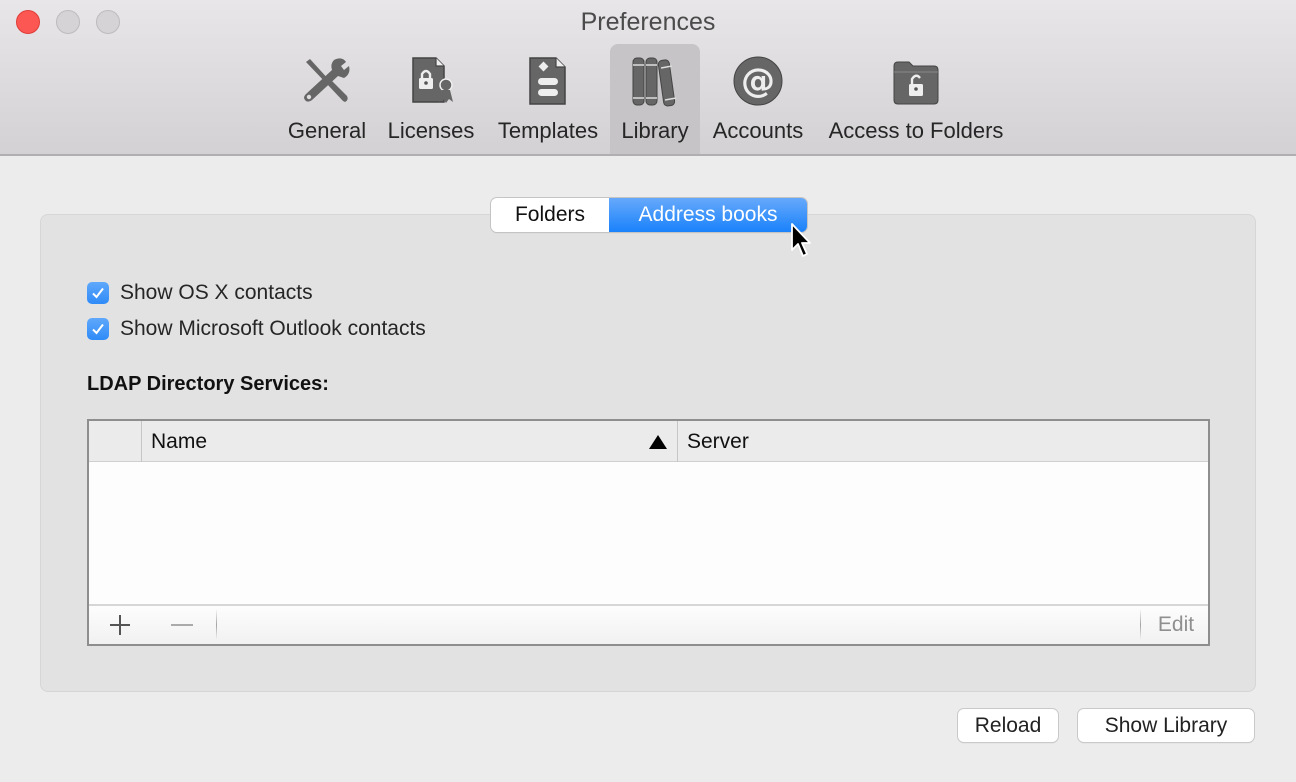 Image resolution: width=1296 pixels, height=782 pixels. Describe the element at coordinates (550, 215) in the screenshot. I see `segment-folders: Folders` at that location.